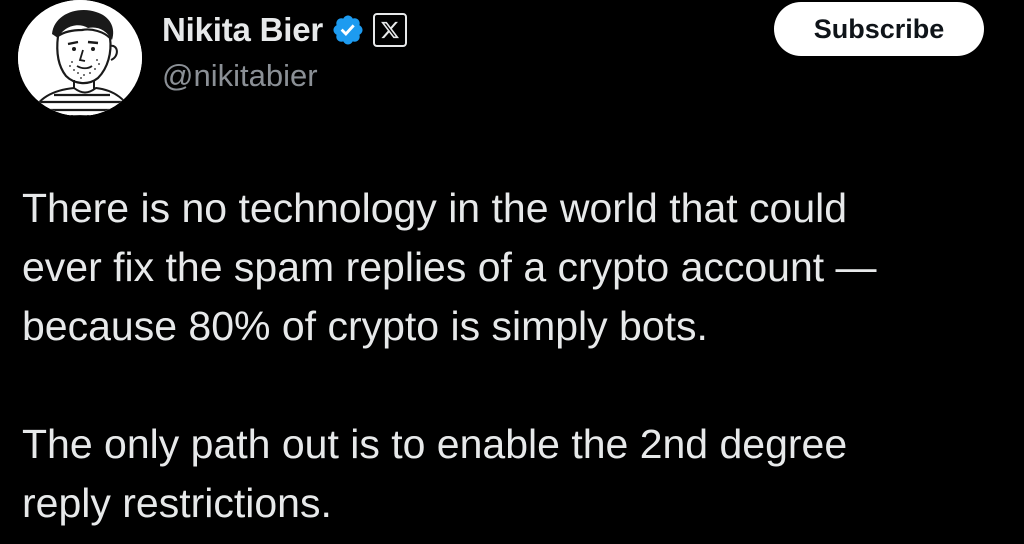 The image size is (1024, 544). I want to click on author-display-name: Nikita Bier, so click(242, 30).